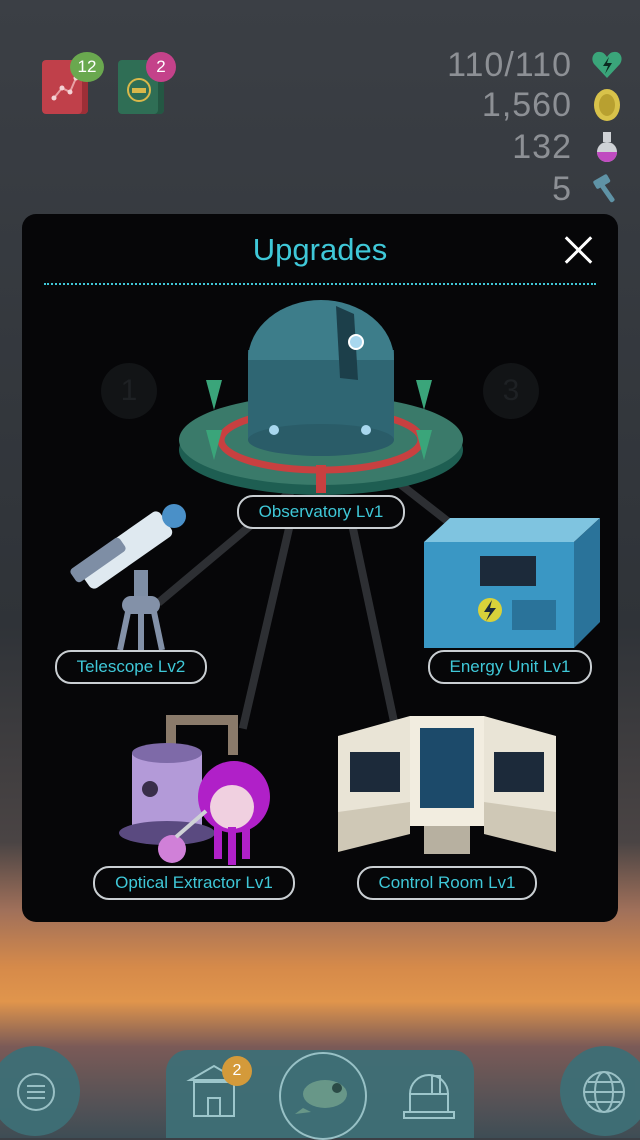 This screenshot has width=640, height=1140. What do you see at coordinates (510, 667) in the screenshot?
I see `energy-unit-label: Energy Unit Lv1` at bounding box center [510, 667].